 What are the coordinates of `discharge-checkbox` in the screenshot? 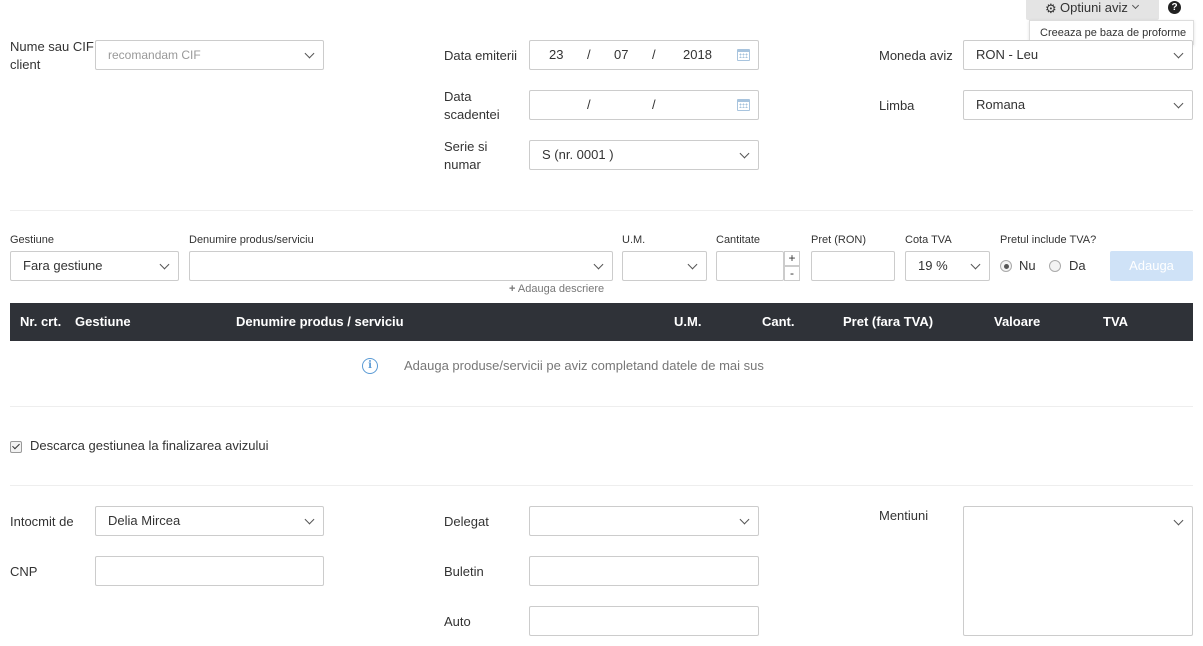 It's located at (16, 447).